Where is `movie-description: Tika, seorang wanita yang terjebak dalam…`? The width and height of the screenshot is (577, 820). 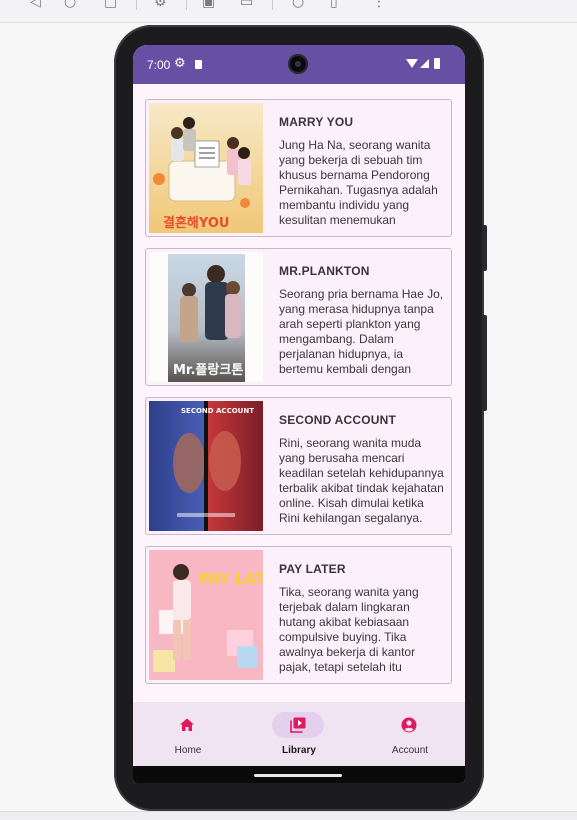 movie-description: Tika, seorang wanita yang terjebak dalam… is located at coordinates (349, 630).